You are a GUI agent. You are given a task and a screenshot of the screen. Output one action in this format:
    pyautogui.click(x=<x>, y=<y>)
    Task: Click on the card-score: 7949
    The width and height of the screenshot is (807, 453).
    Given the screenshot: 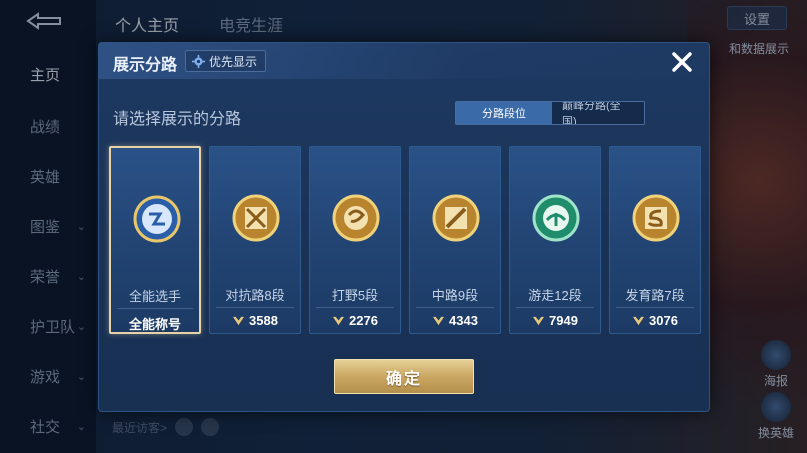 What is the action you would take?
    pyautogui.click(x=555, y=320)
    